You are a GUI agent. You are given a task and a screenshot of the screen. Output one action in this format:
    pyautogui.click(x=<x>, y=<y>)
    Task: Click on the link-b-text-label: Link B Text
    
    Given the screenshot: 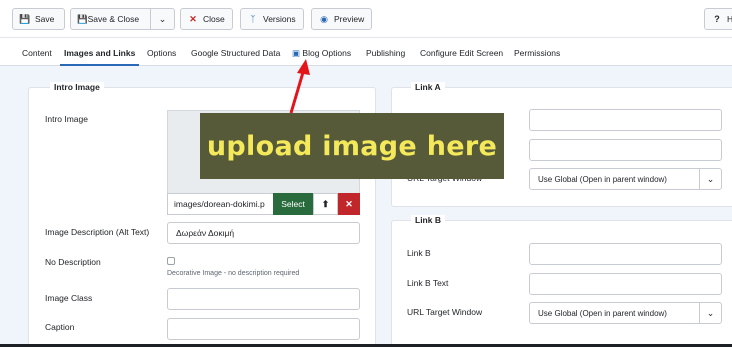 What is the action you would take?
    pyautogui.click(x=428, y=283)
    